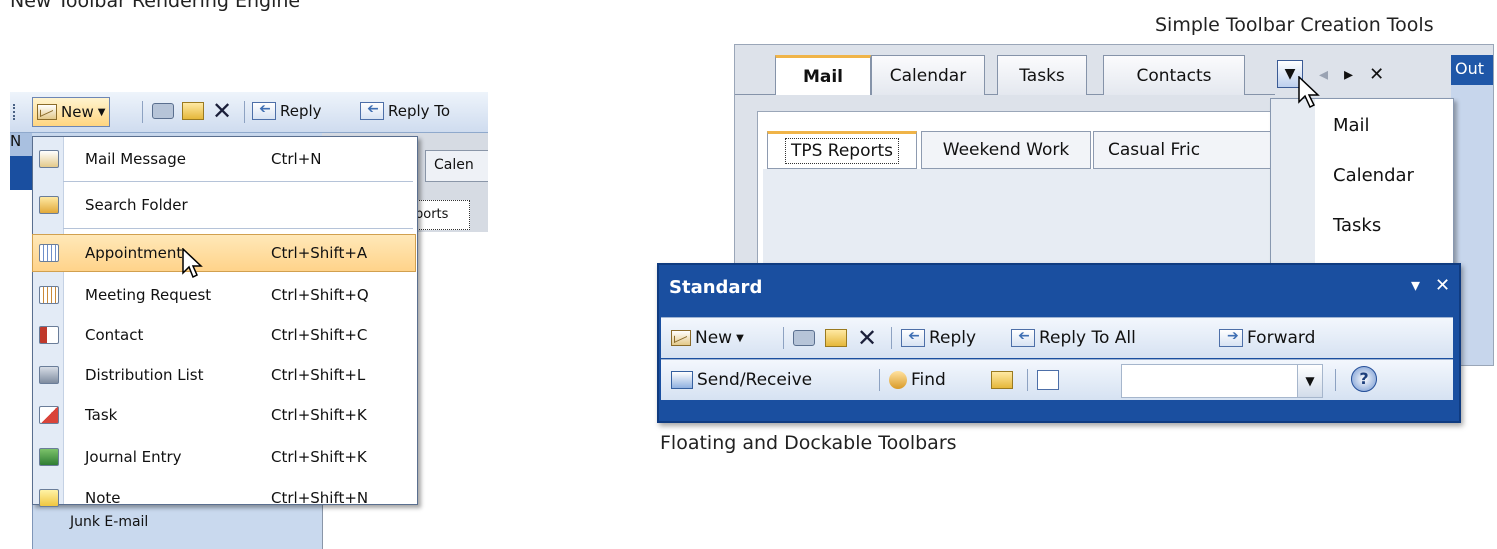 This screenshot has height=549, width=1497. I want to click on menu-item-label: Journal Entry, so click(133, 457).